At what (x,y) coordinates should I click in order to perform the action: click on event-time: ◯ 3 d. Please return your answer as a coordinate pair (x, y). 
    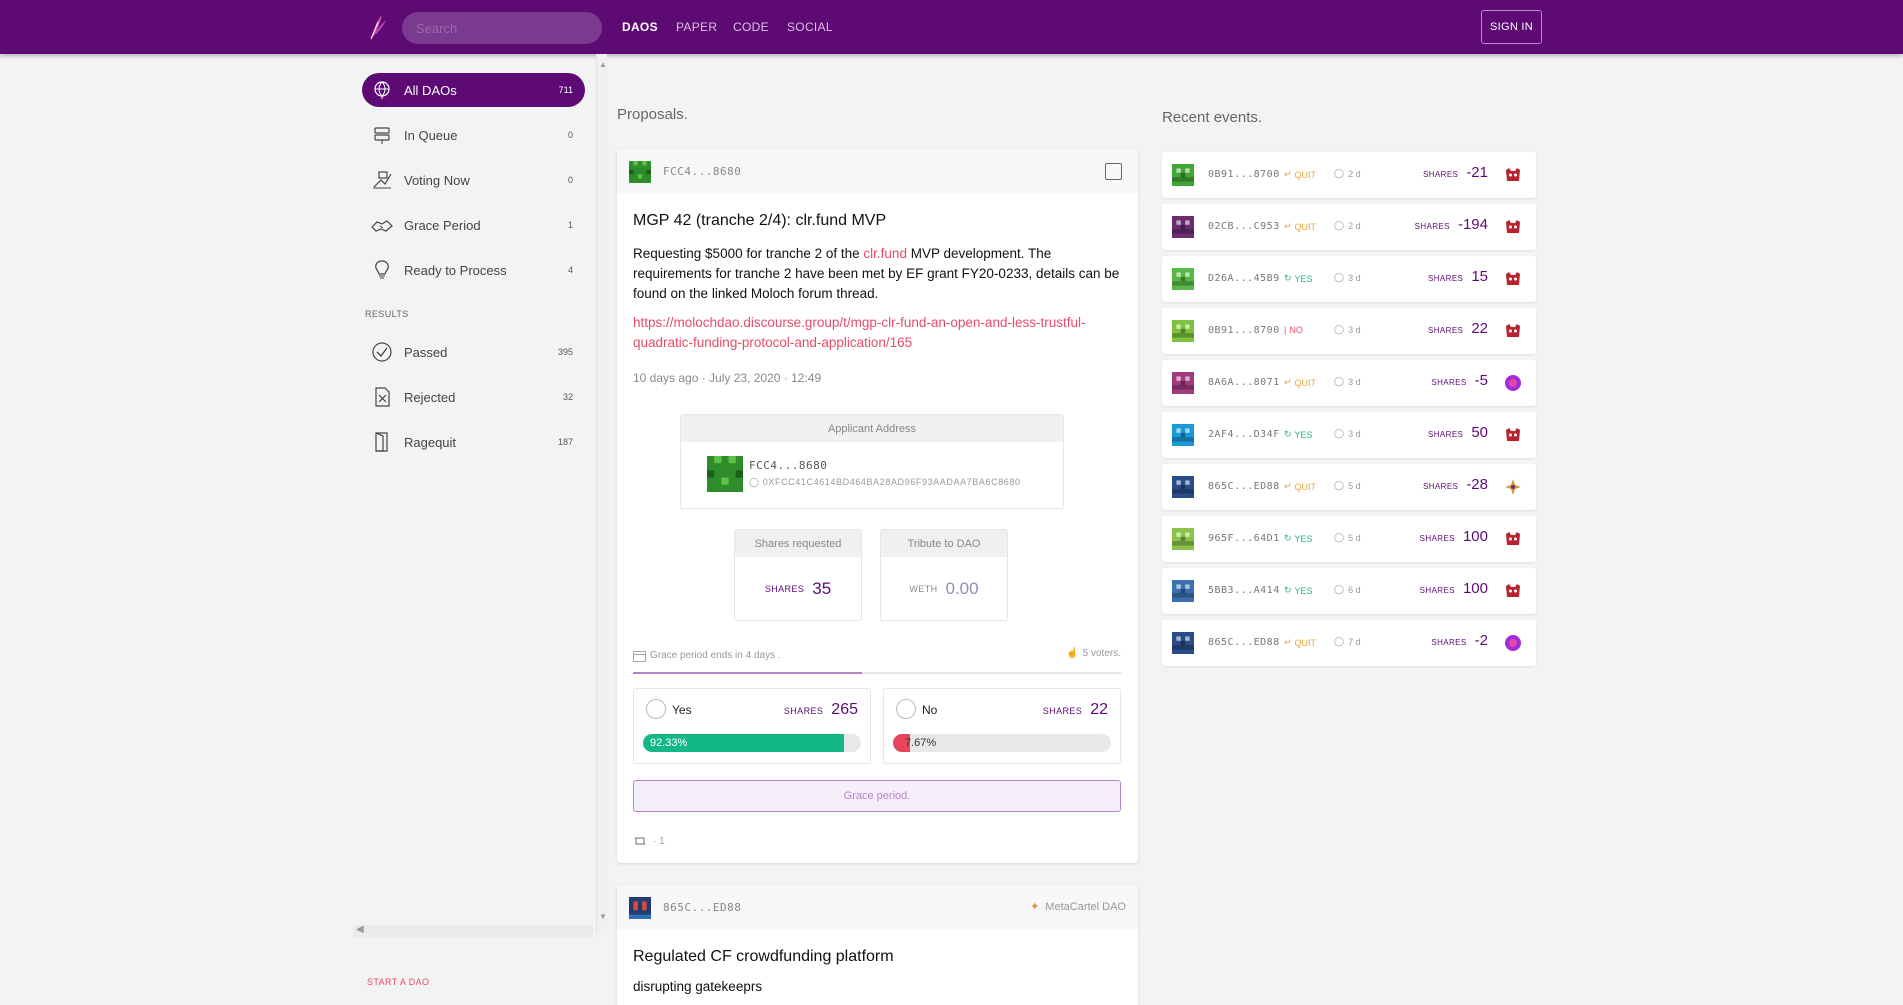
    Looking at the image, I should click on (1347, 277).